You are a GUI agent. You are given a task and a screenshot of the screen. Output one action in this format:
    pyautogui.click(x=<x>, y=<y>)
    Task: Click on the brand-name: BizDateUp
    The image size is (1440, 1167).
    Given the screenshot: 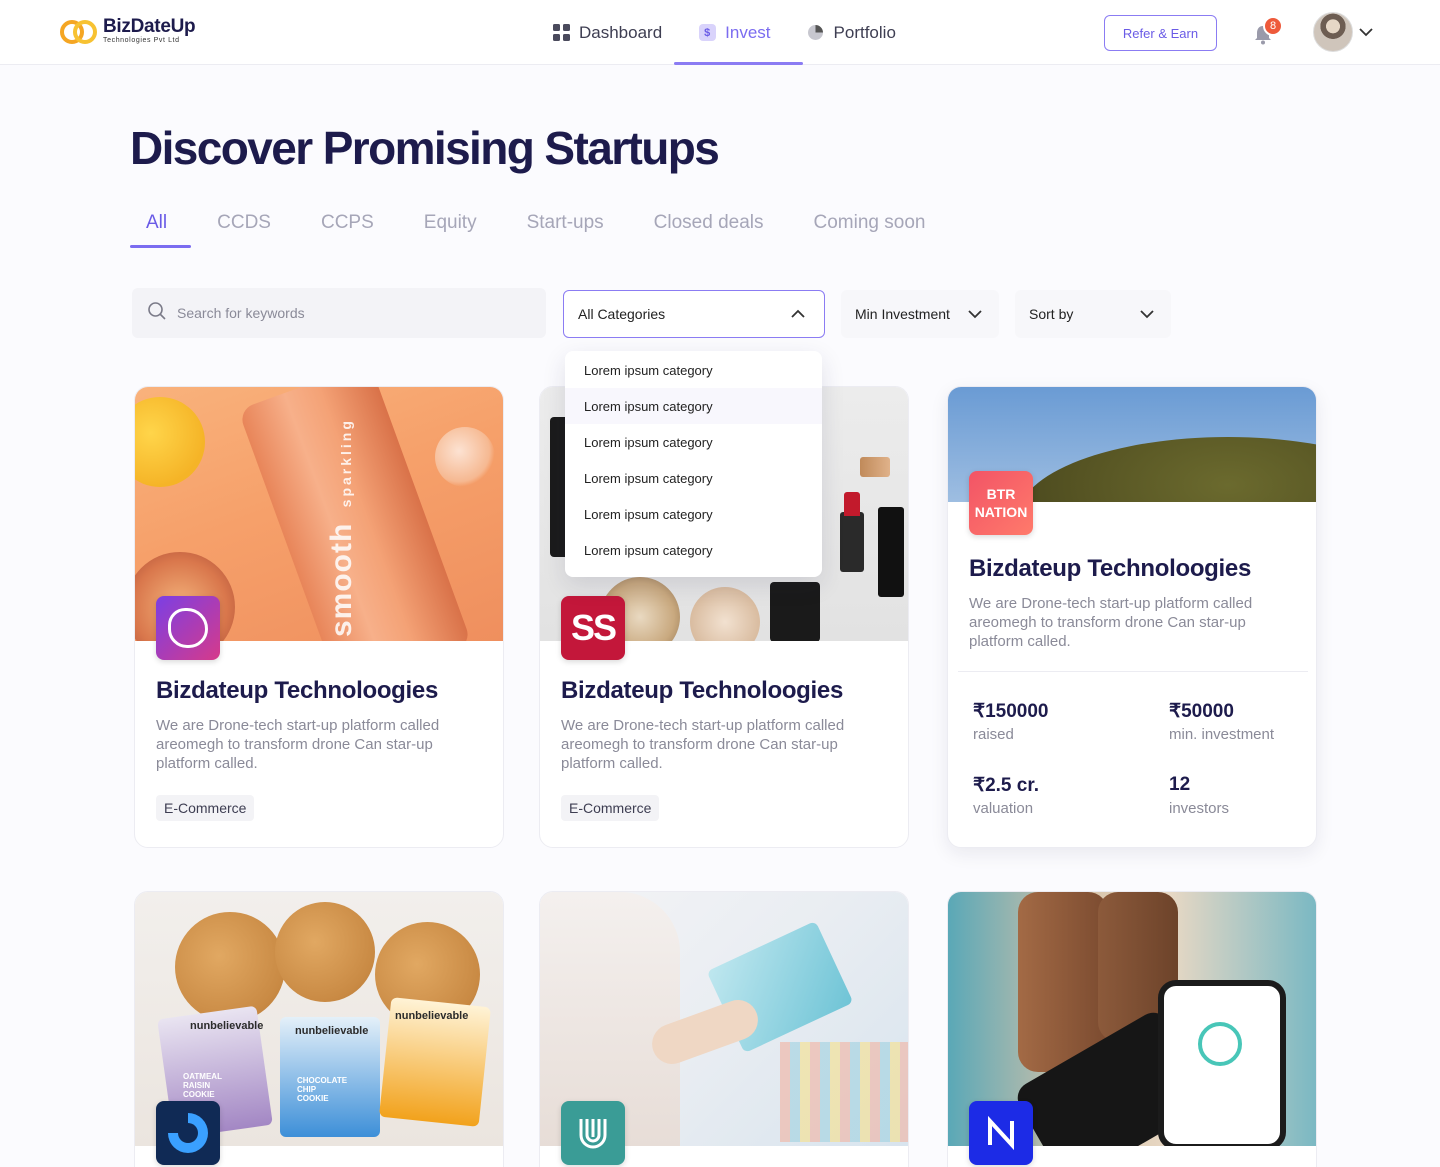 What is the action you would take?
    pyautogui.click(x=149, y=26)
    